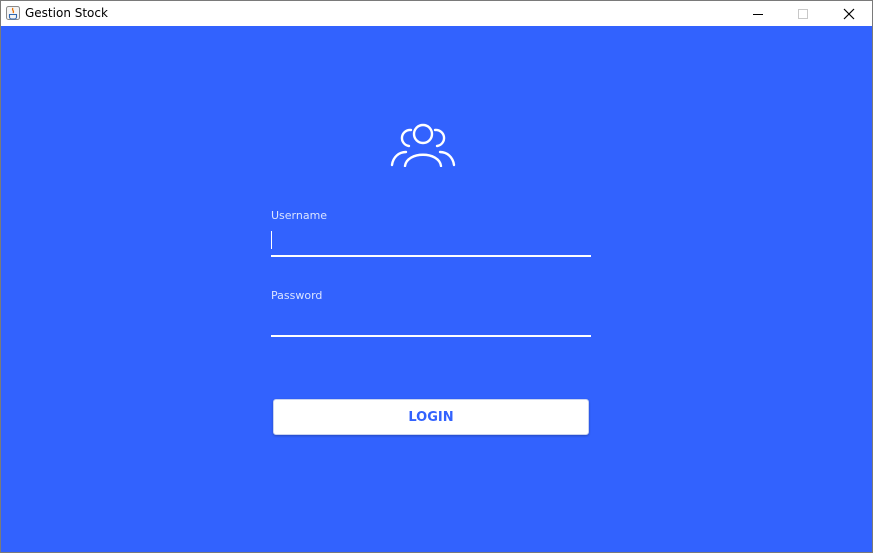 This screenshot has width=873, height=553. What do you see at coordinates (271, 240) in the screenshot?
I see `text-caret` at bounding box center [271, 240].